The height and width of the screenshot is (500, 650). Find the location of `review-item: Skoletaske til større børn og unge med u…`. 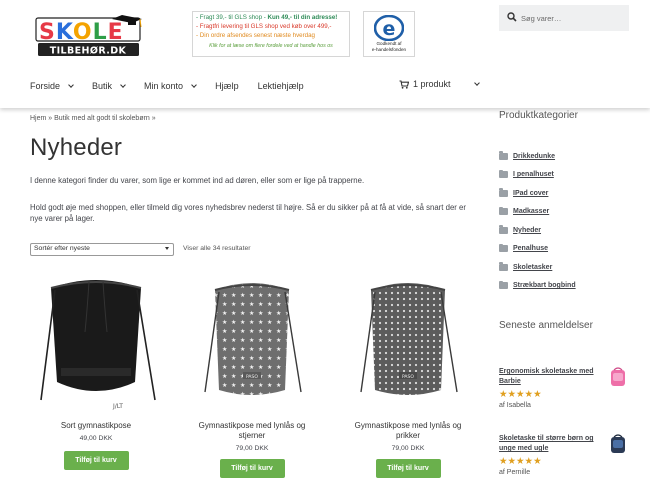

review-item: Skoletaske til større børn og unge med u… is located at coordinates (564, 455).